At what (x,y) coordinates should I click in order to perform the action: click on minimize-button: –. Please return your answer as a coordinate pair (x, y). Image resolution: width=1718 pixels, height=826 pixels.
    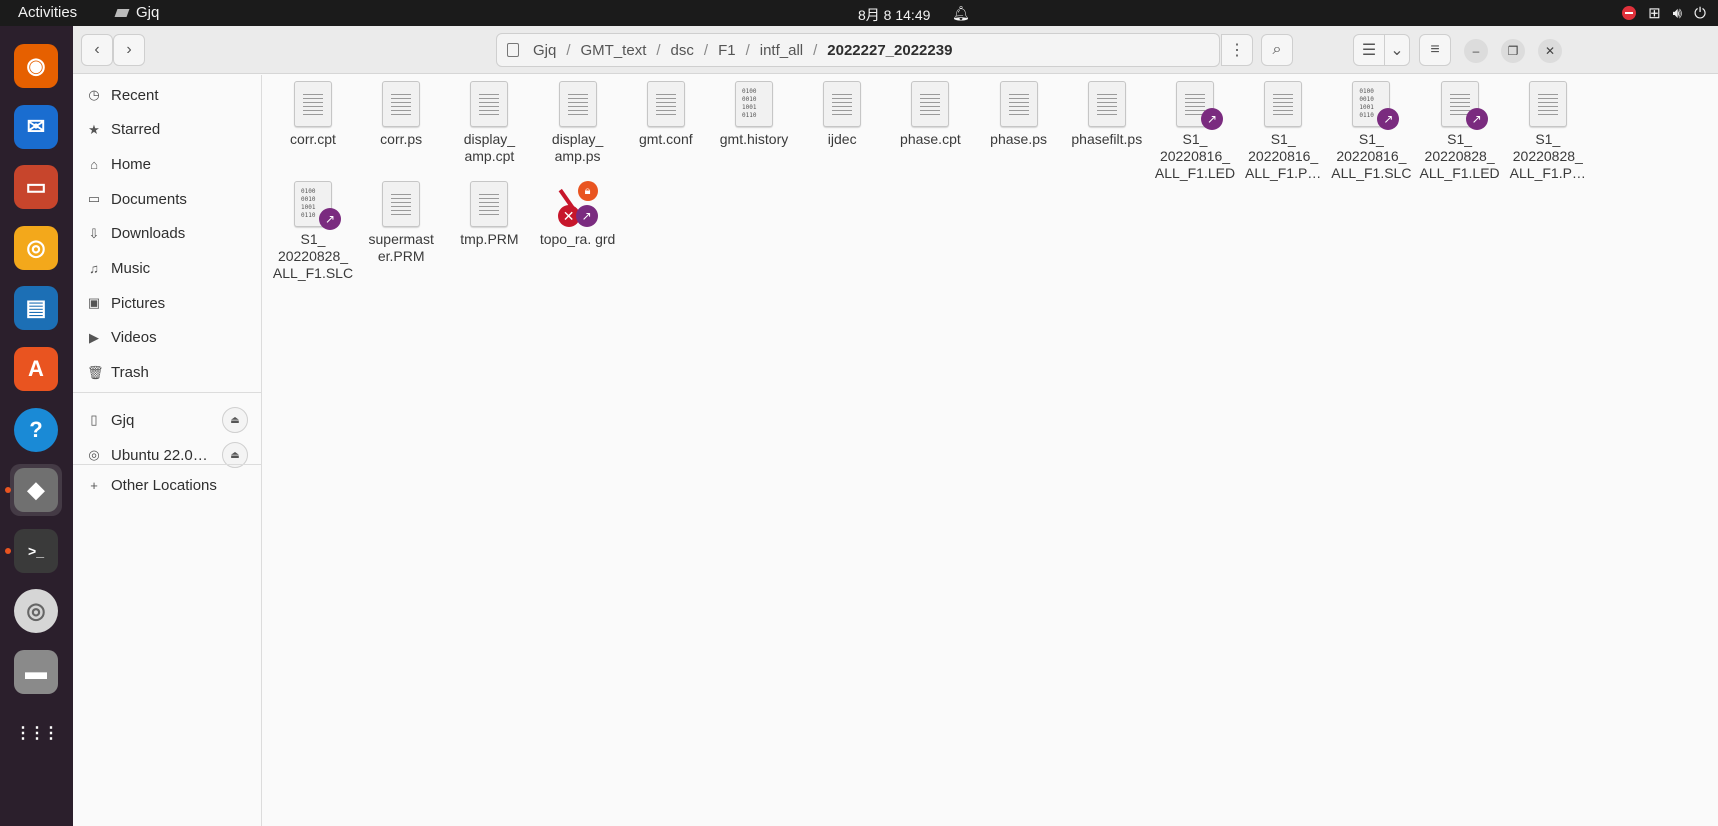
    Looking at the image, I should click on (1476, 51).